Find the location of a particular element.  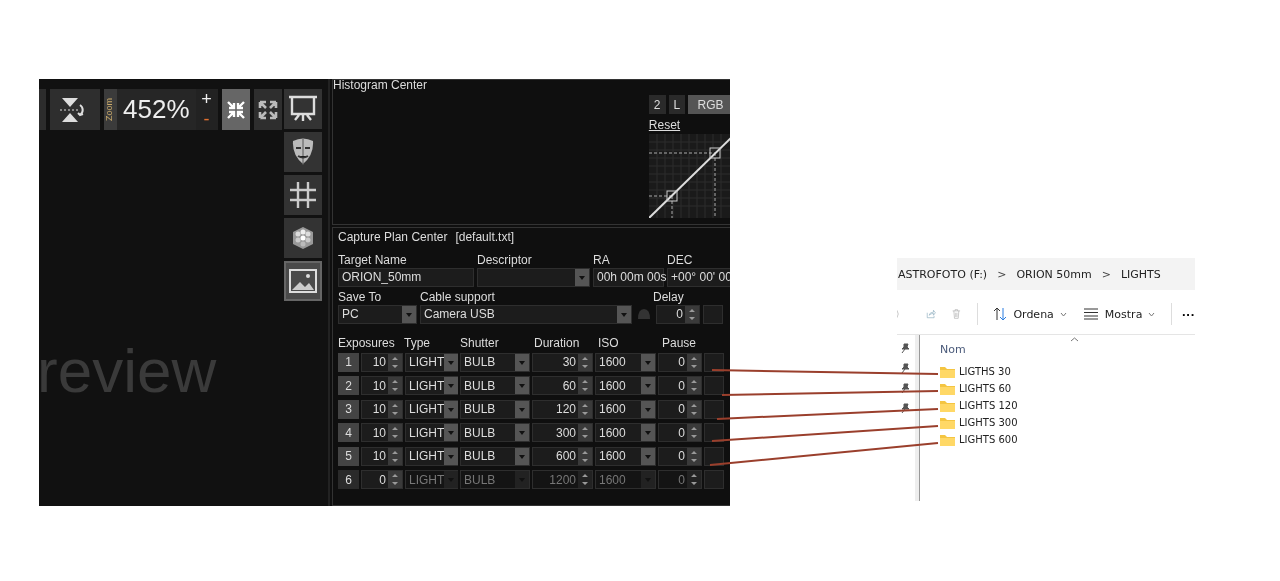

column-header: Shutter is located at coordinates (480, 343).